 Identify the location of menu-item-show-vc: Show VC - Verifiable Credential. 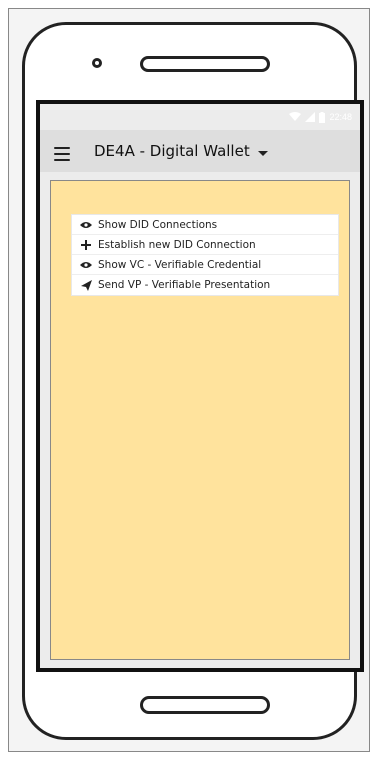
(205, 265).